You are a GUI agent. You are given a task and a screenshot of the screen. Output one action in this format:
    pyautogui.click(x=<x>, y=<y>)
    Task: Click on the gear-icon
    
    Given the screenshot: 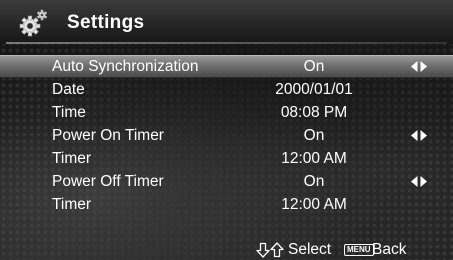 What is the action you would take?
    pyautogui.click(x=33, y=23)
    